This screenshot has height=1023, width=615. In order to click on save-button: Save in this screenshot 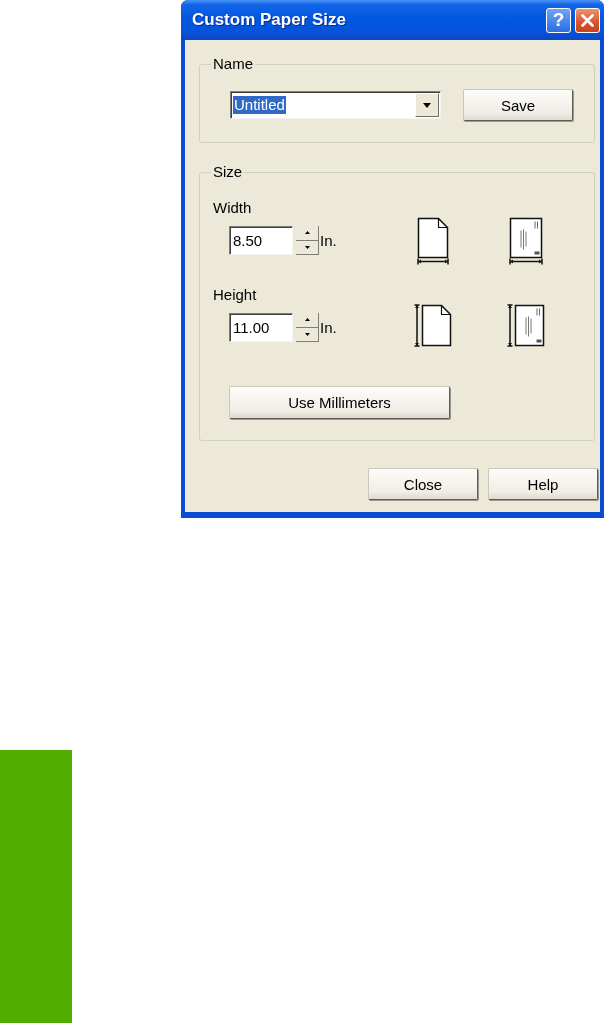, I will do `click(518, 105)`.